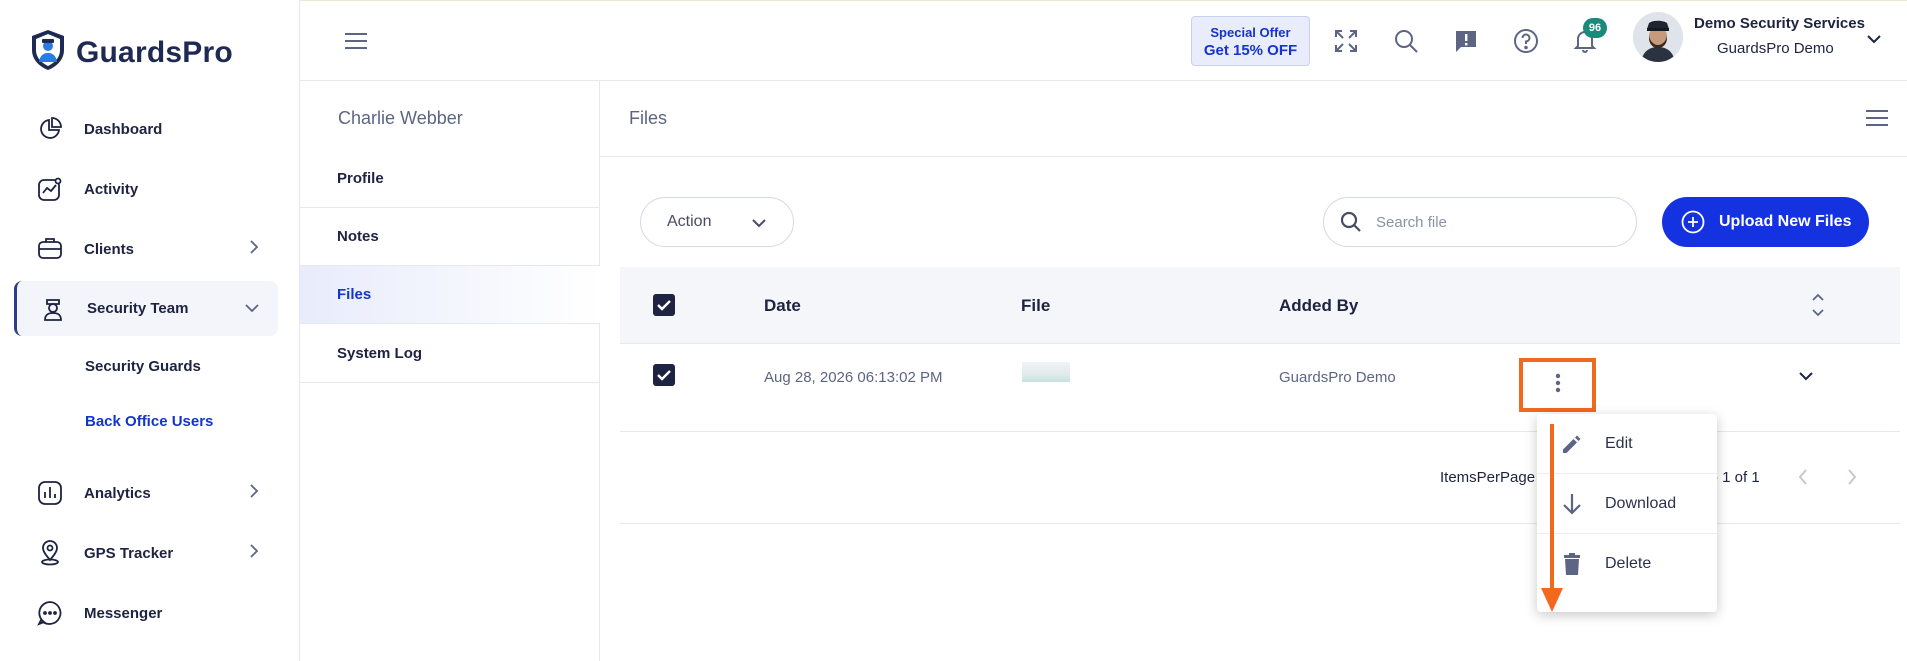 The image size is (1907, 661). I want to click on row-actions-button, so click(1557, 385).